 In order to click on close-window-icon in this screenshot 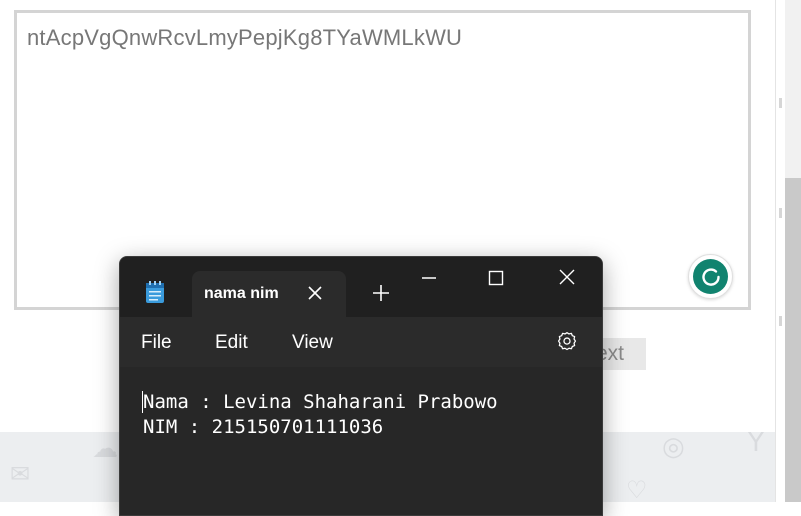, I will do `click(567, 278)`.